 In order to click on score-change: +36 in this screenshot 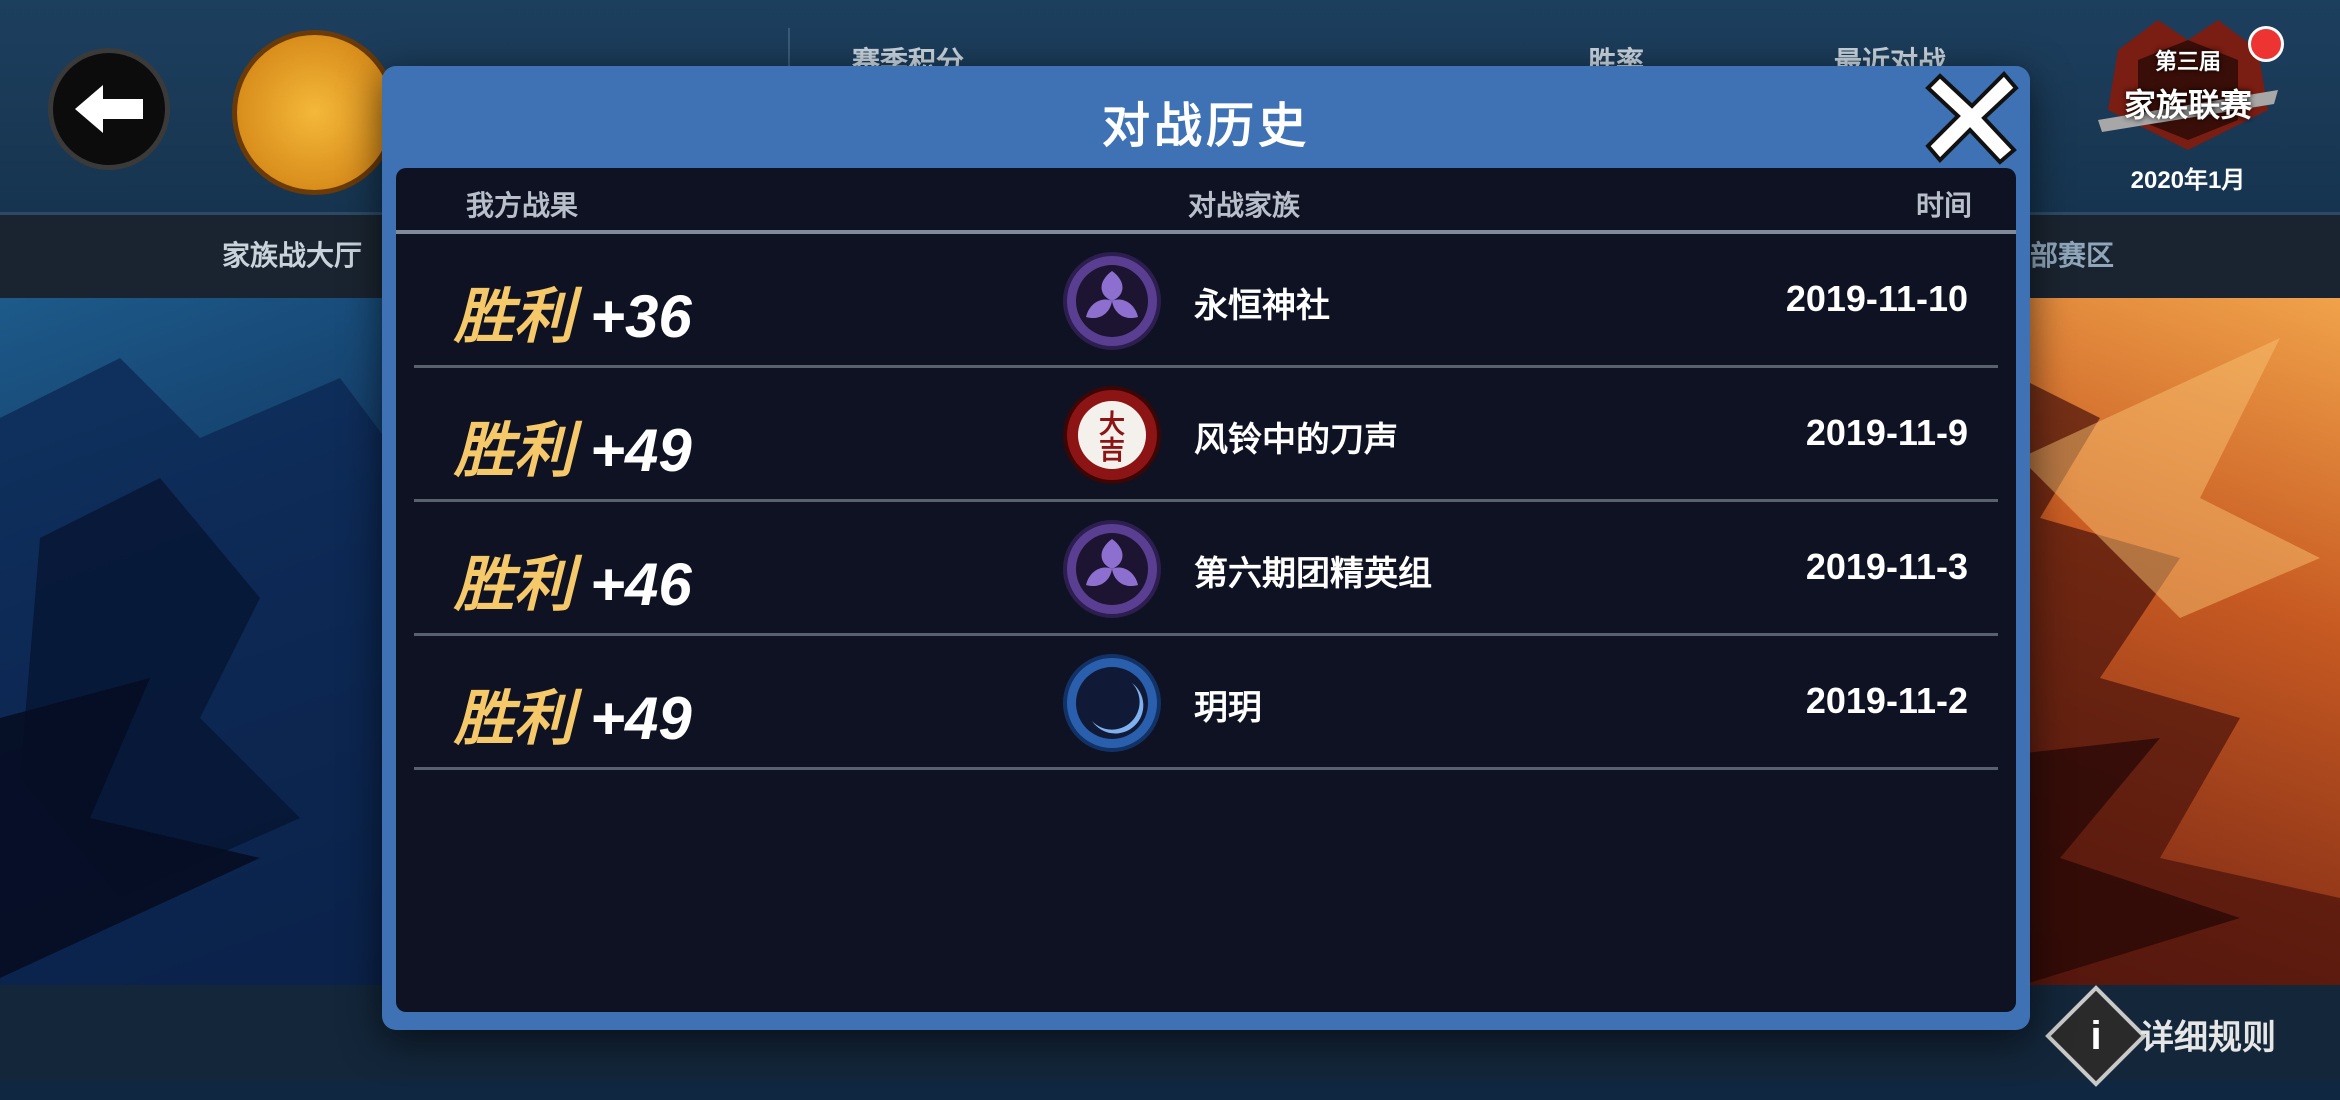, I will do `click(641, 316)`.